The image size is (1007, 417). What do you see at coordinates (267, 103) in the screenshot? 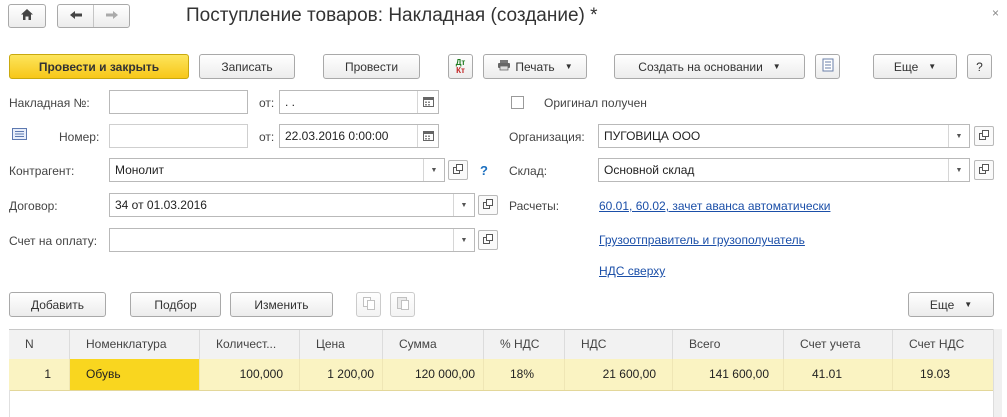
I see `invoice-date-label: от:` at bounding box center [267, 103].